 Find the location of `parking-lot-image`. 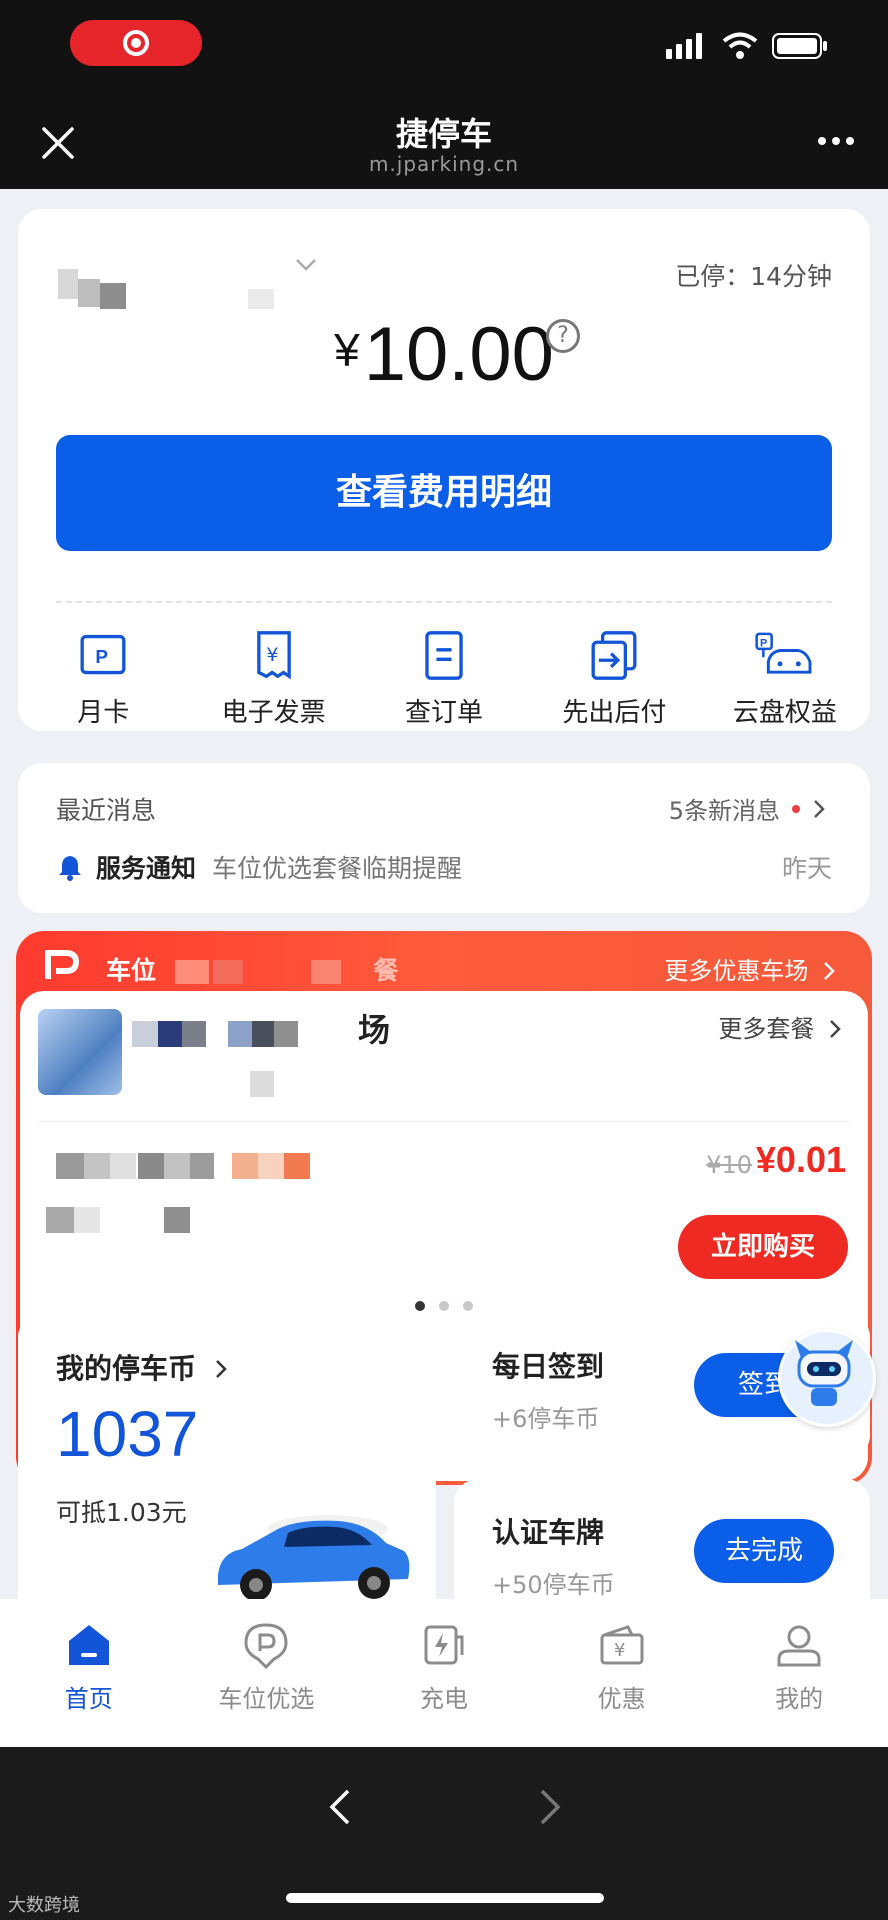

parking-lot-image is located at coordinates (80, 1052).